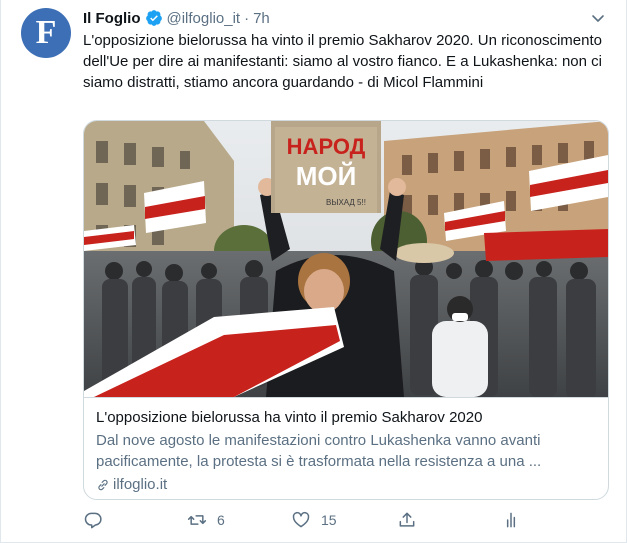 This screenshot has width=627, height=543. Describe the element at coordinates (314, 520) in the screenshot. I see `like-button: 15` at that location.